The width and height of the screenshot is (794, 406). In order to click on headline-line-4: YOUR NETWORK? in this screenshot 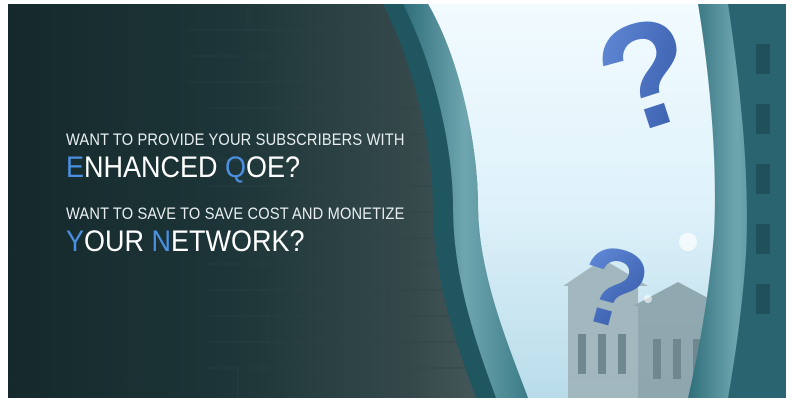, I will do `click(255, 242)`.